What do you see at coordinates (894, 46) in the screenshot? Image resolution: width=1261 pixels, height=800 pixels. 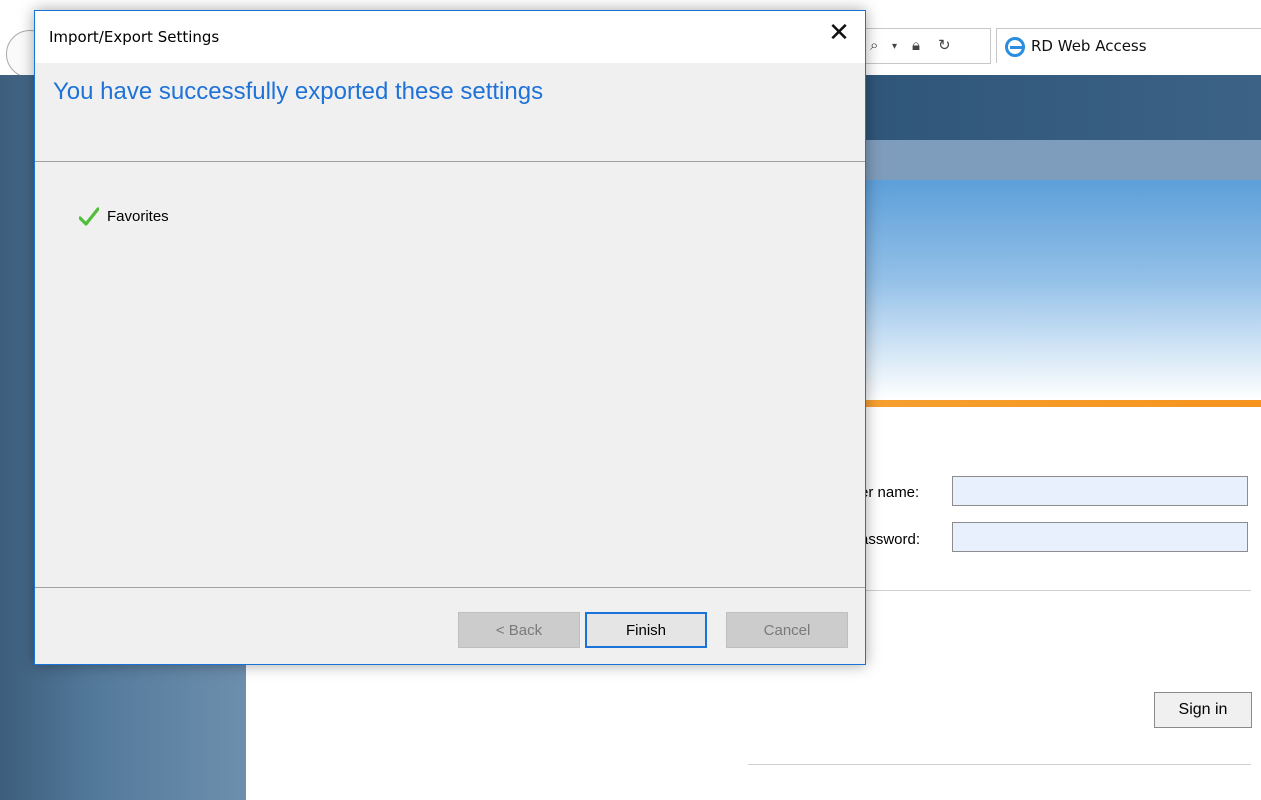 I see `dropdown-arrow-icon: ▾` at bounding box center [894, 46].